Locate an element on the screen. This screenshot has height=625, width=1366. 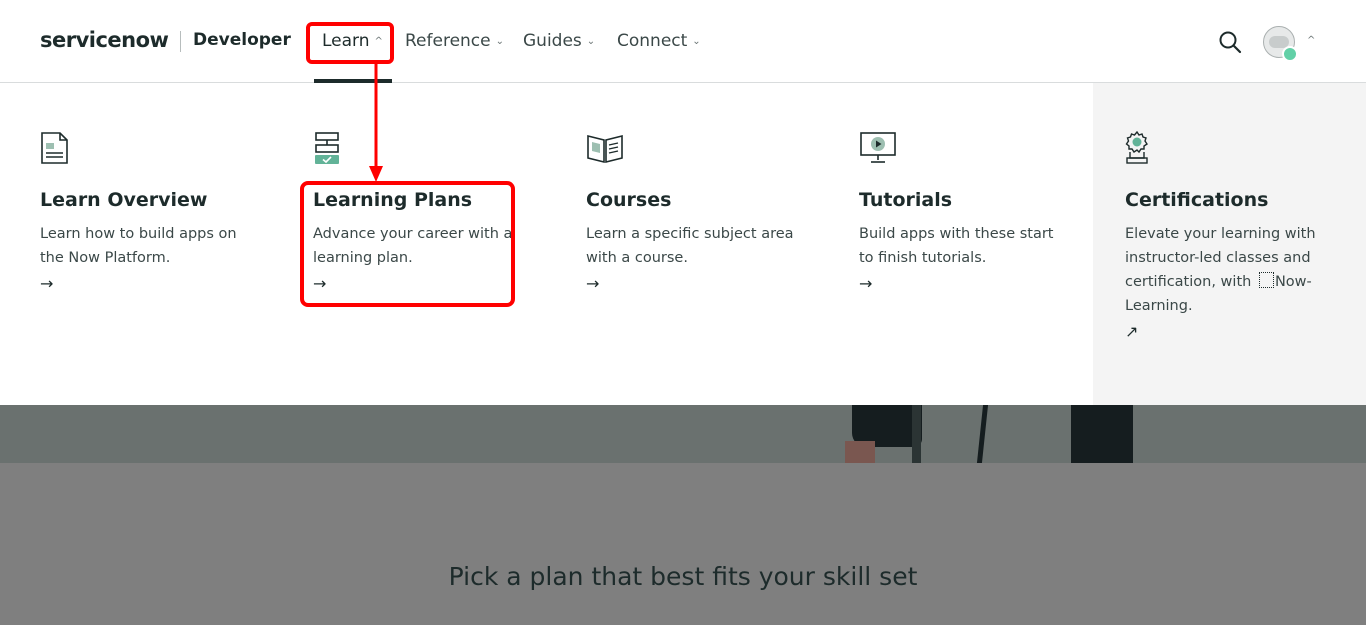
hero-illustration is located at coordinates (683, 434).